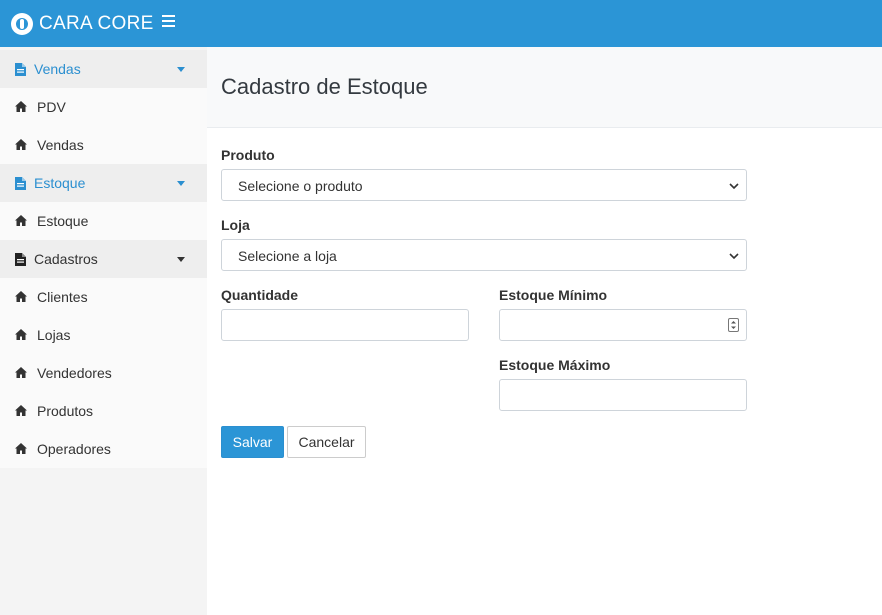 This screenshot has width=882, height=615. Describe the element at coordinates (300, 186) in the screenshot. I see `produto-select-value: Selecione o produto` at that location.